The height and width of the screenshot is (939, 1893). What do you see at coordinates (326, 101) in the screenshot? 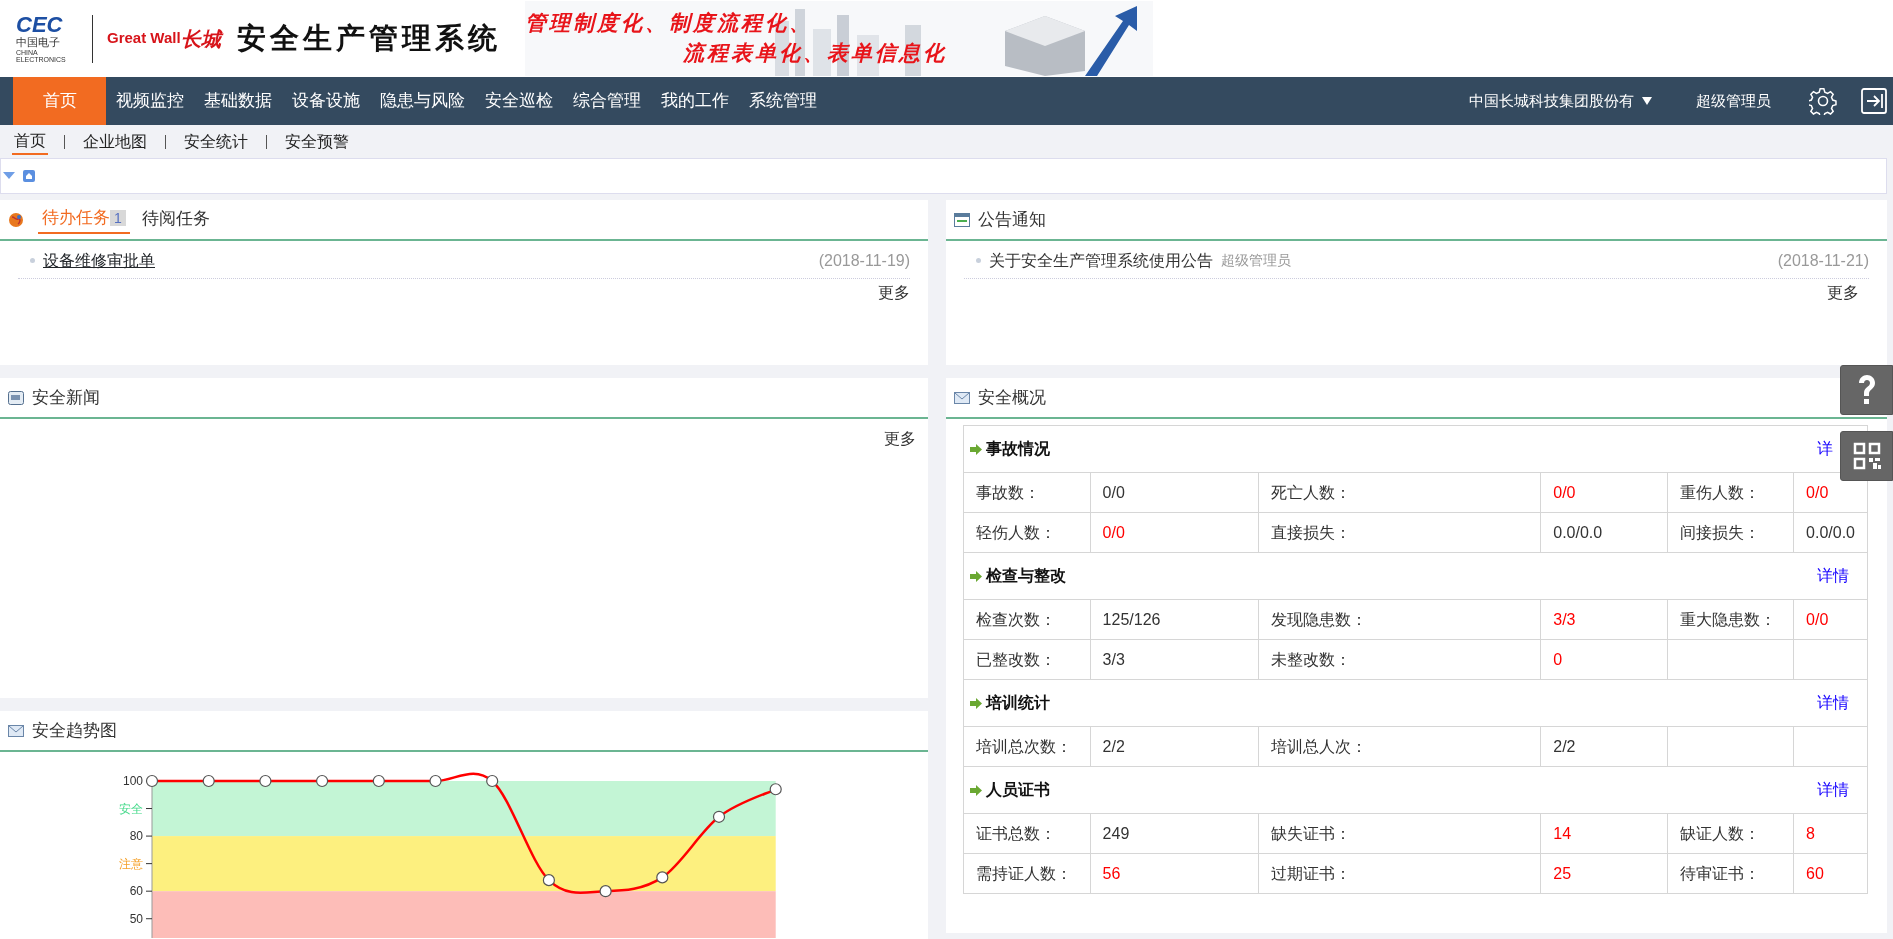
I see `nav-tab: 设备设施` at bounding box center [326, 101].